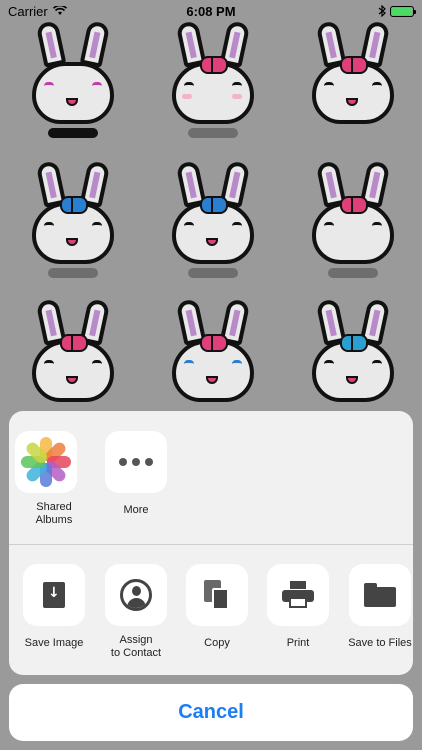  I want to click on bunny-head, so click(73, 93).